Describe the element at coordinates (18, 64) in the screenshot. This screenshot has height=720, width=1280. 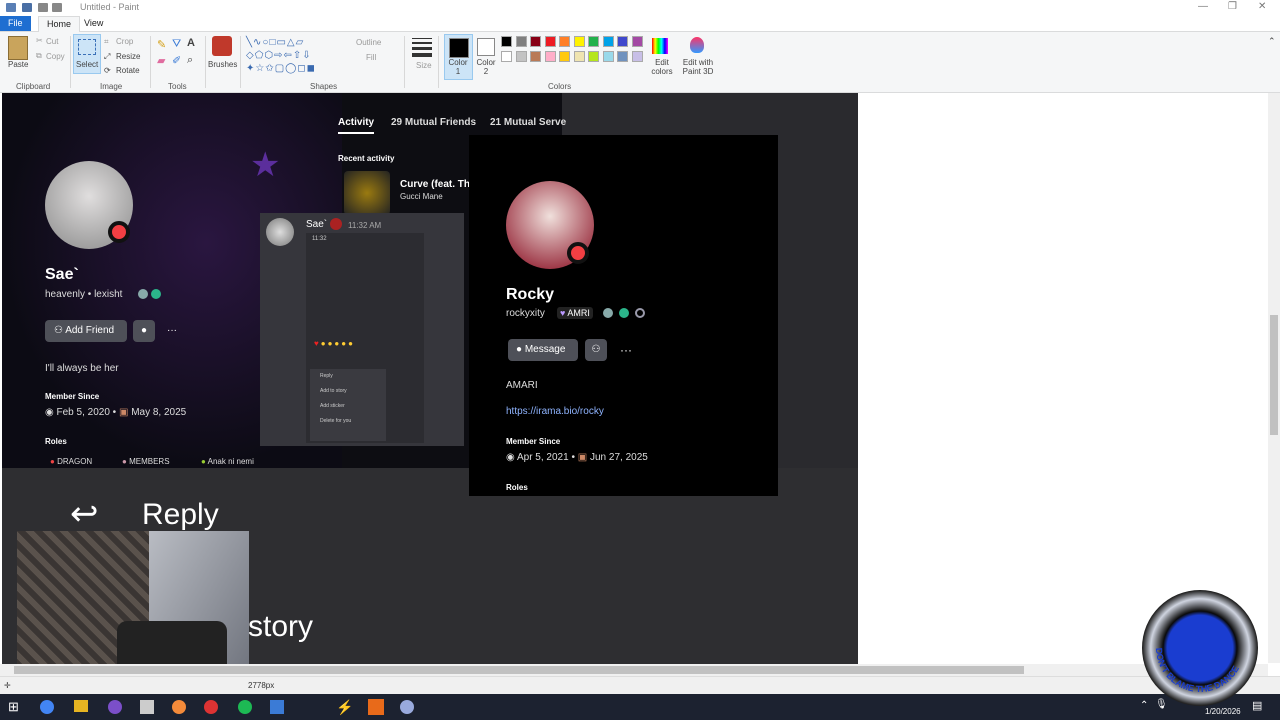
I see `paste-button: Paste` at that location.